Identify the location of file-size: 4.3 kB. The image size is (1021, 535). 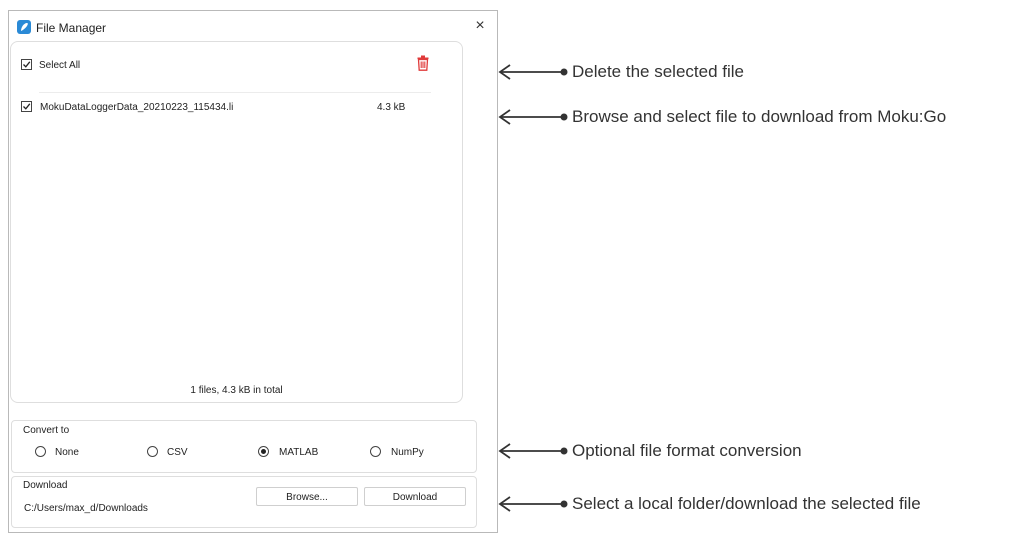
(391, 107).